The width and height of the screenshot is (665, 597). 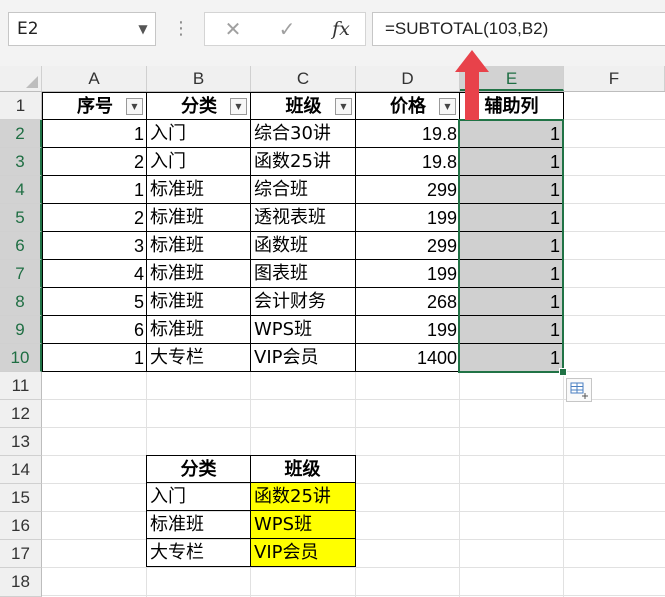 What do you see at coordinates (21, 526) in the screenshot?
I see `row-header-16: 16` at bounding box center [21, 526].